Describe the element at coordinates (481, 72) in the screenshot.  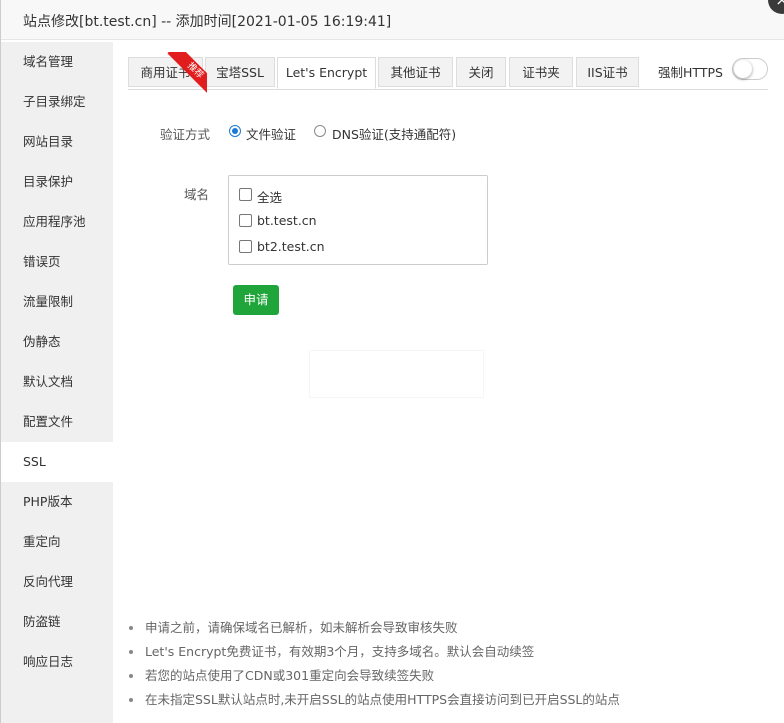
I see `tab-close: 关闭` at that location.